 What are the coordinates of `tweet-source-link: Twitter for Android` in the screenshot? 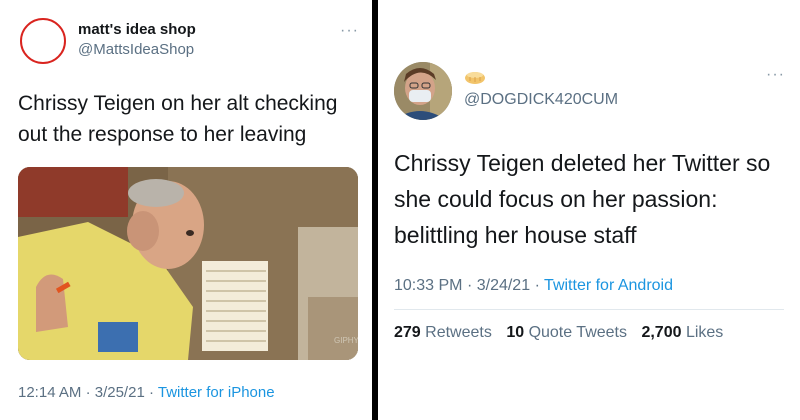 It's located at (608, 285).